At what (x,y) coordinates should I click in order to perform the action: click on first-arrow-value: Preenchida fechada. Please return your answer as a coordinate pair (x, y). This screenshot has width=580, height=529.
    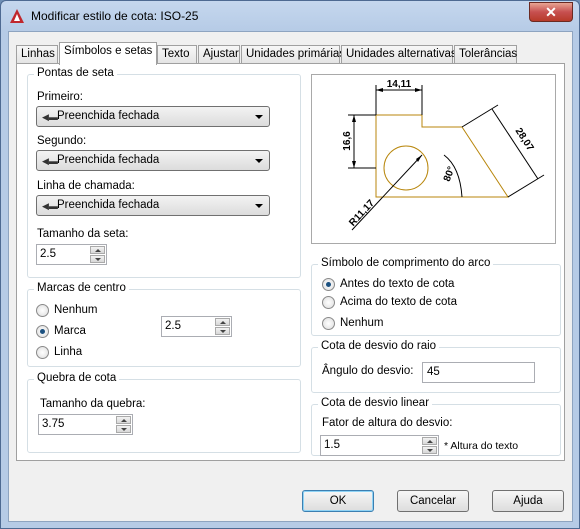
    Looking at the image, I should click on (108, 116).